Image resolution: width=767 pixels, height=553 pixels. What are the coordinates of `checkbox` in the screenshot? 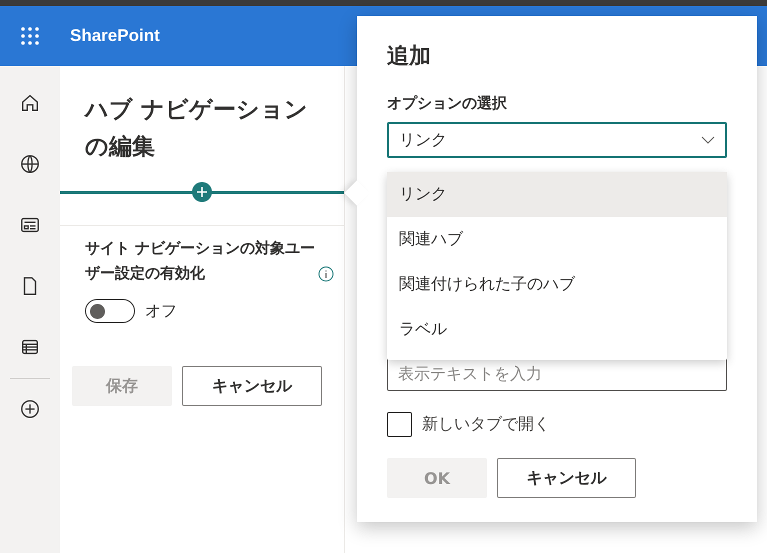 It's located at (399, 424).